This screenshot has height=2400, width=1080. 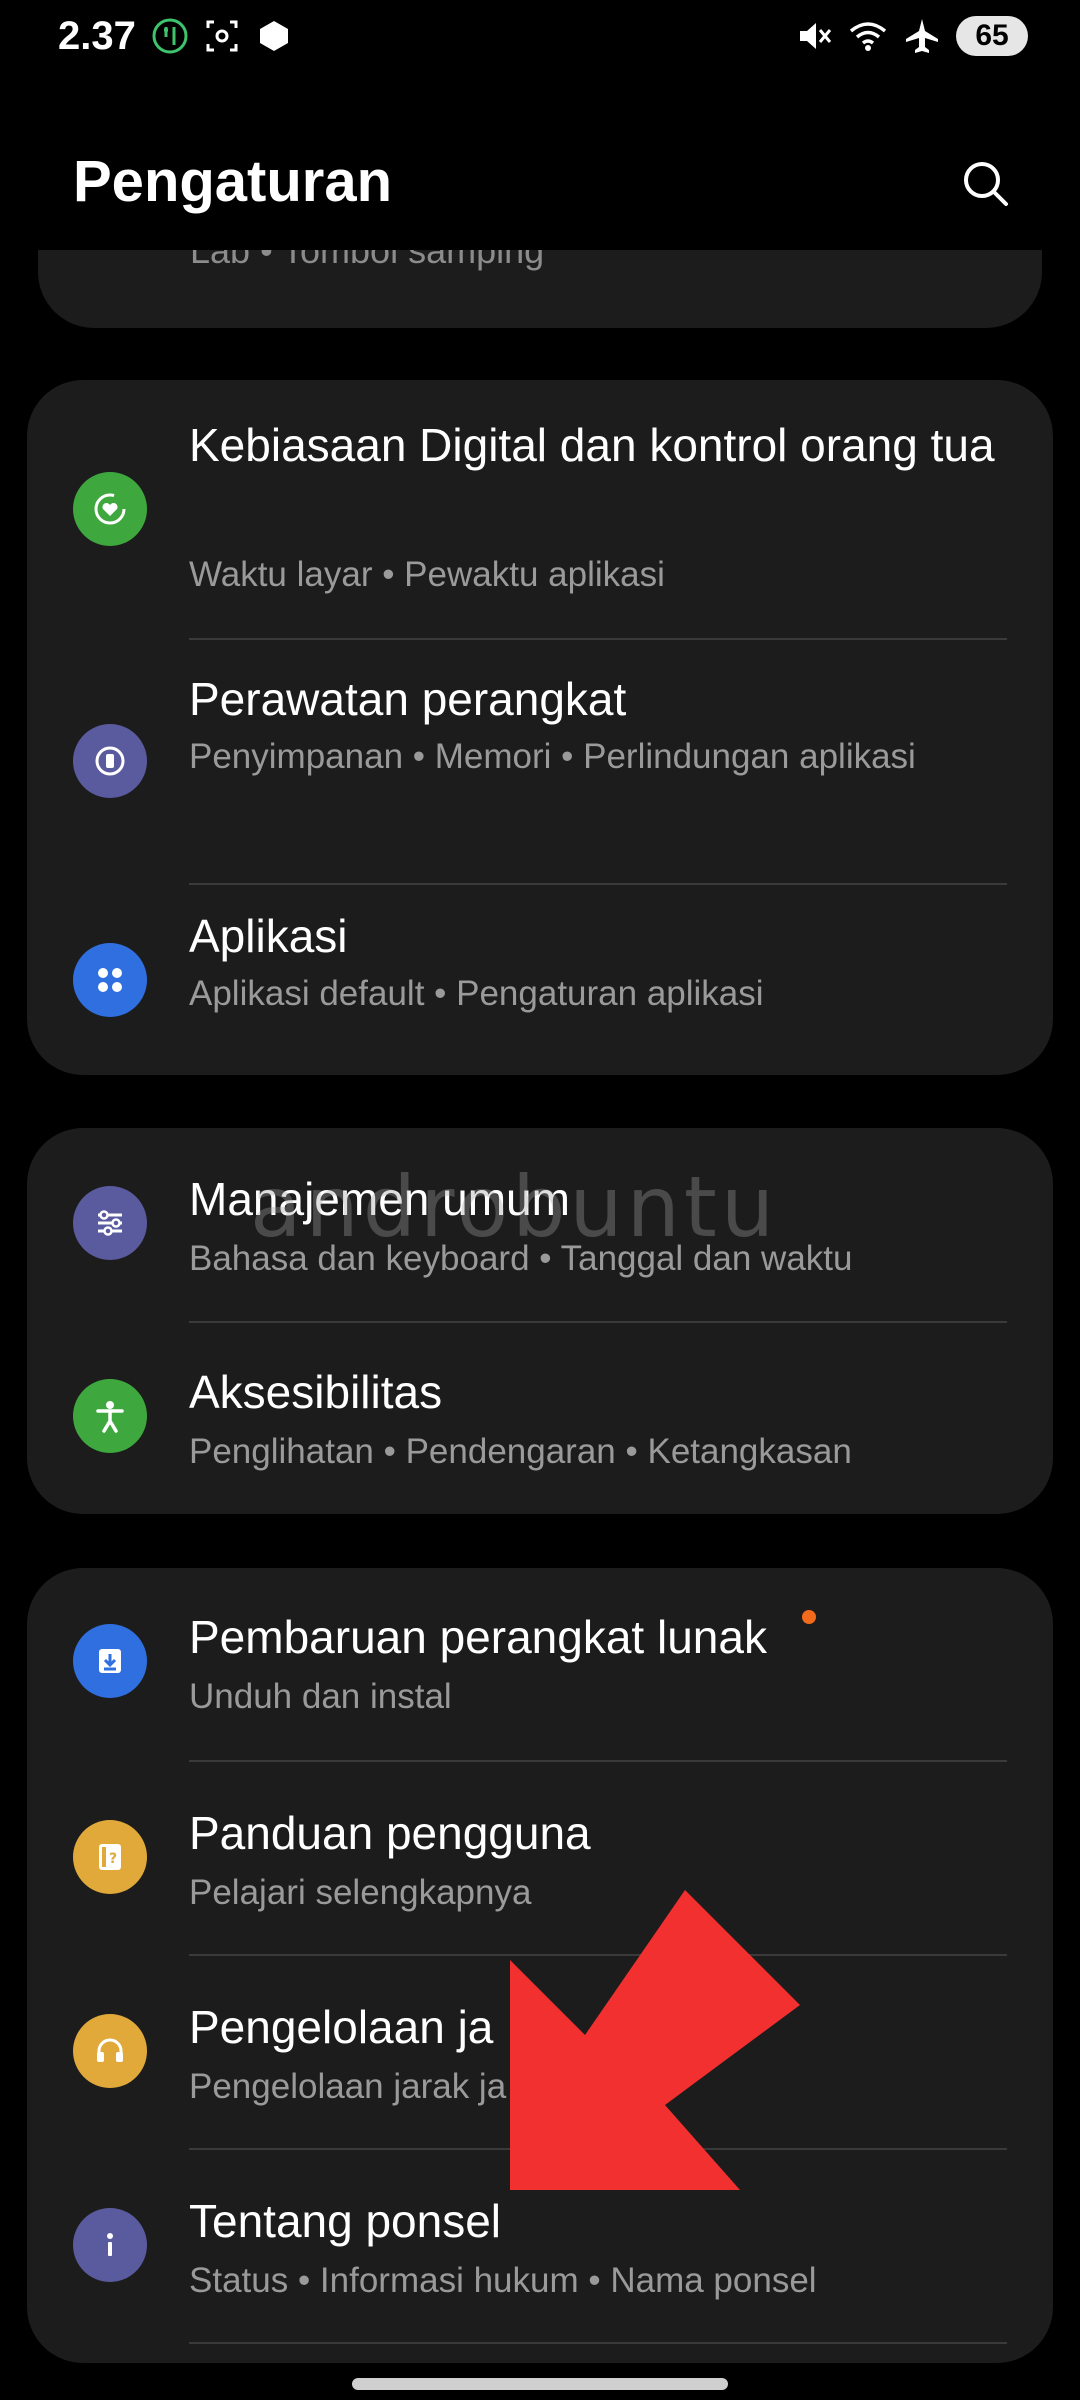 I want to click on item-title: Kebiasaan Digital dan kontrol orang tua, so click(x=592, y=445).